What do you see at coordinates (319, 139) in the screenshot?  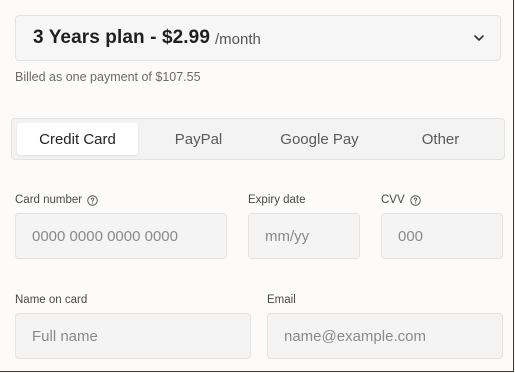 I see `tab-google-pay: Google Pay` at bounding box center [319, 139].